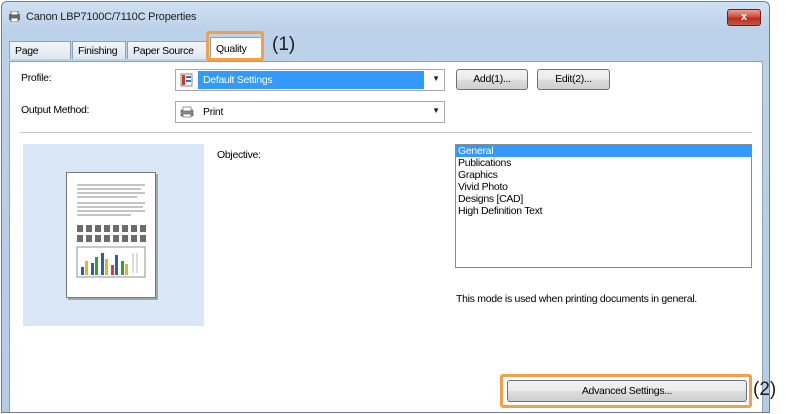  I want to click on output-method-value: Print, so click(213, 112).